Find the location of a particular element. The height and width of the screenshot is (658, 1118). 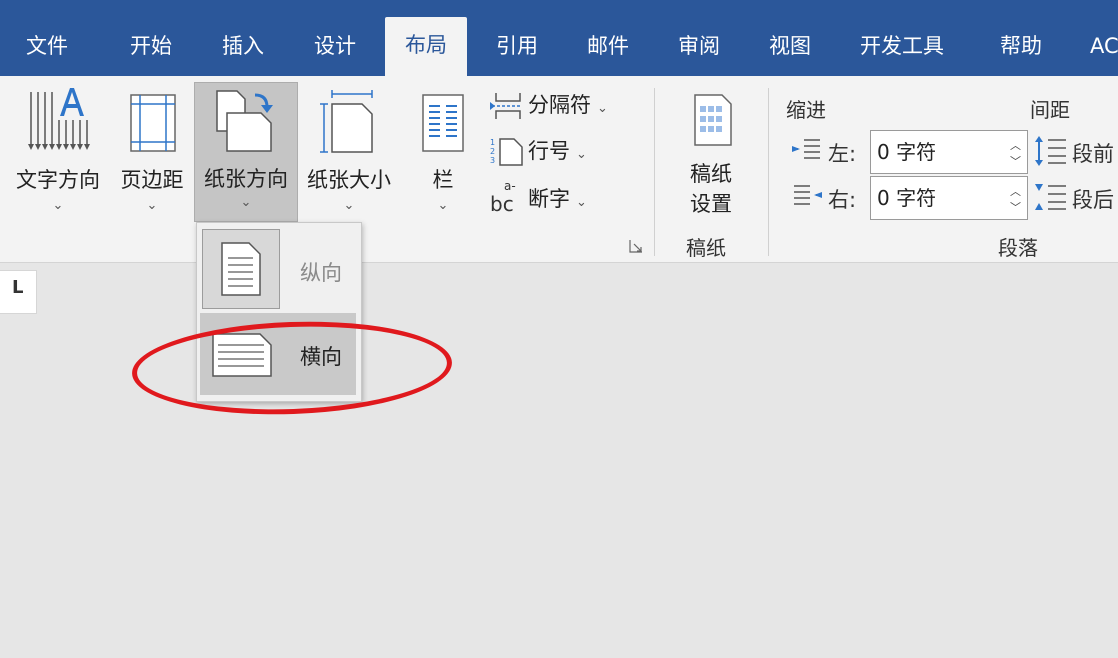

orientation-menu: 纵向 横向 is located at coordinates (279, 312).